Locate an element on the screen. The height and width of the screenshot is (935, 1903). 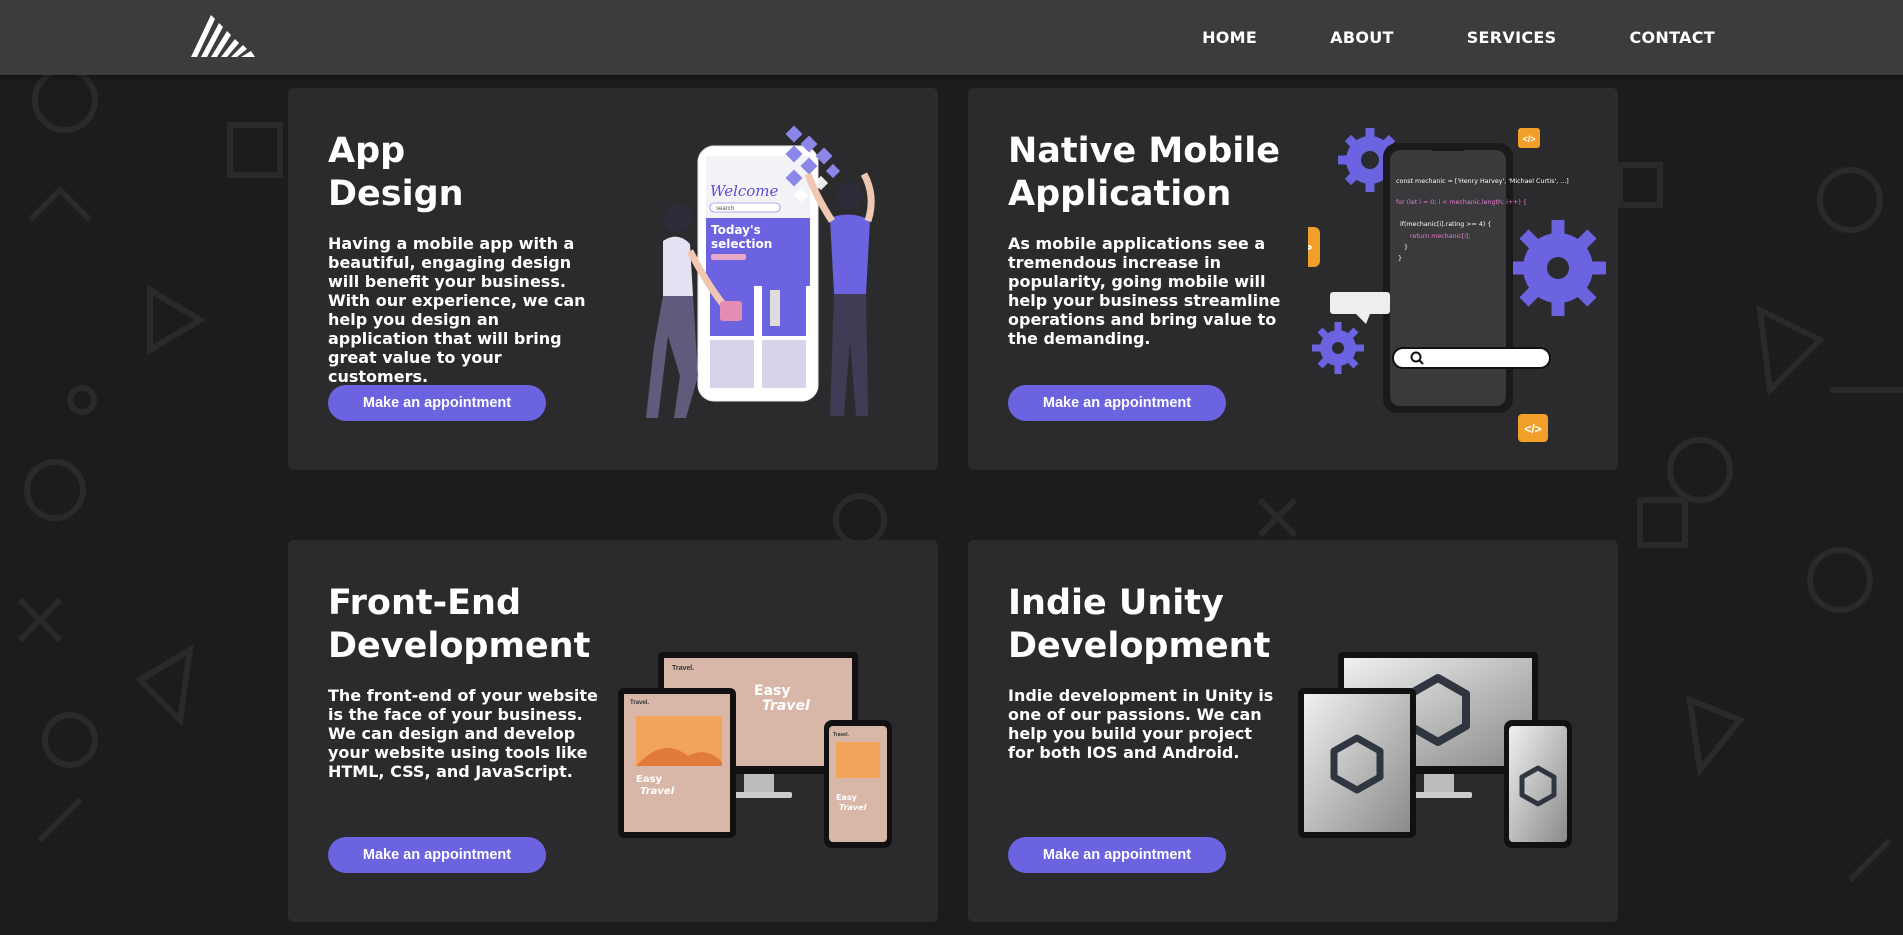
unity-devices-illustration is located at coordinates (1435, 750).